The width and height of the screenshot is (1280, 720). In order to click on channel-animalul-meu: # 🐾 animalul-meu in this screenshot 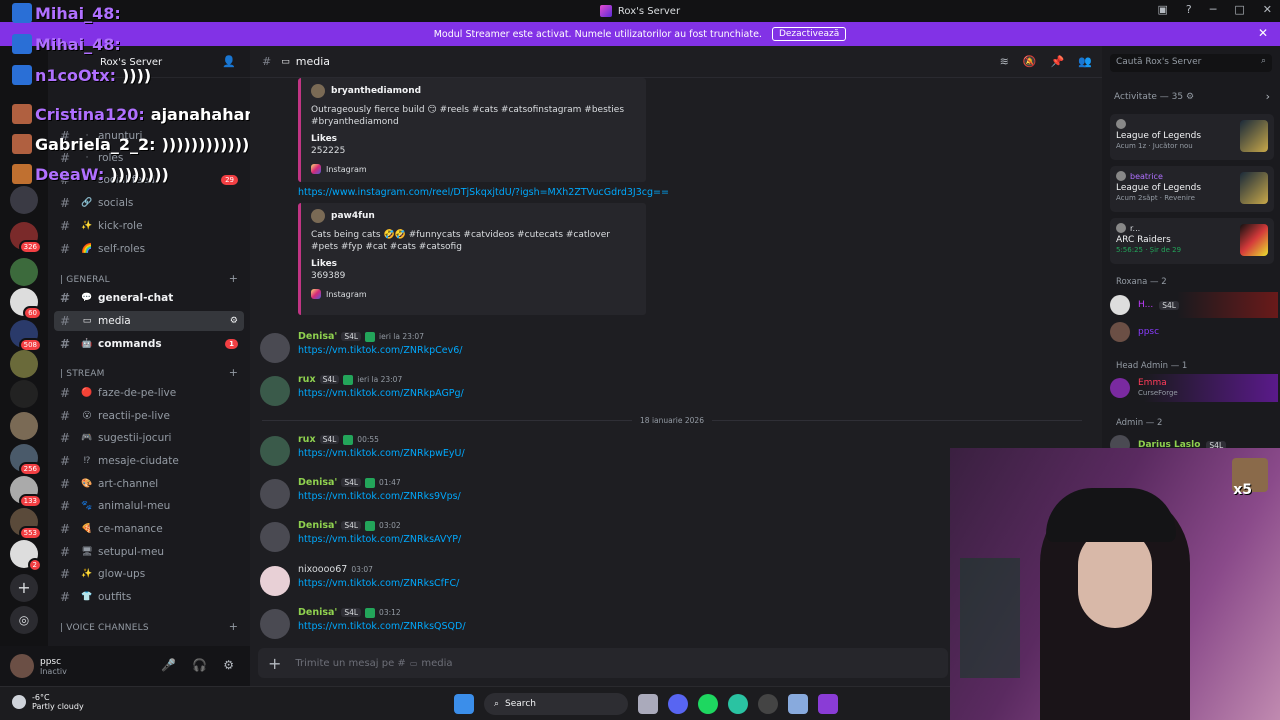, I will do `click(149, 506)`.